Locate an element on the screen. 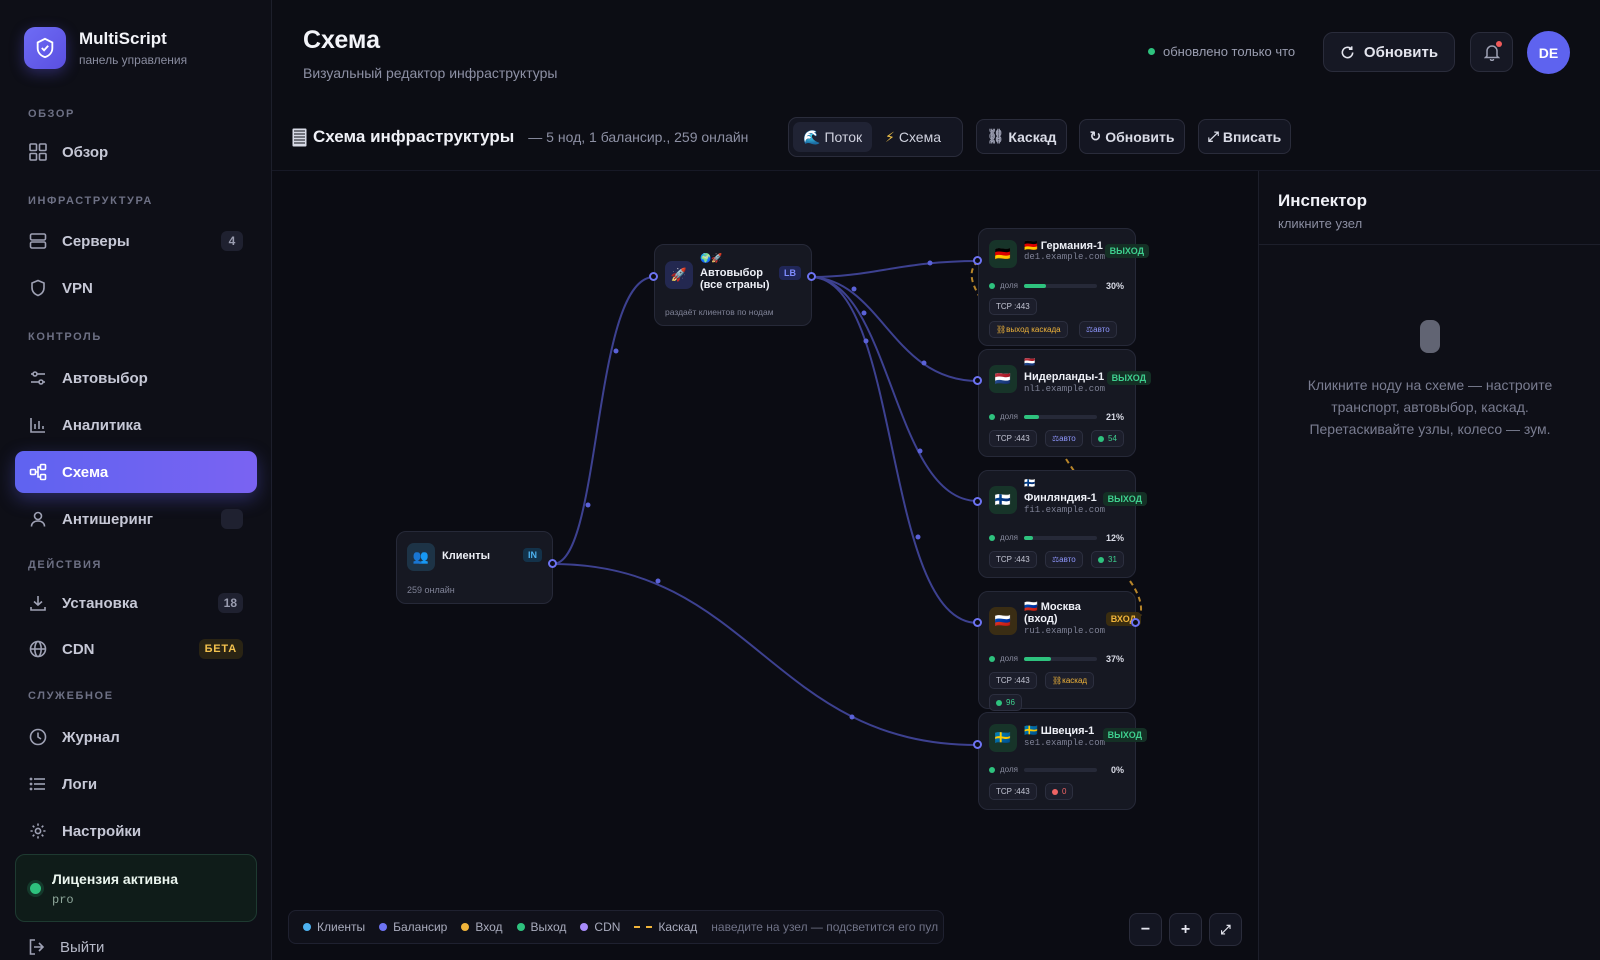 The height and width of the screenshot is (960, 1600). brand: MultiScript панель управления is located at coordinates (105, 48).